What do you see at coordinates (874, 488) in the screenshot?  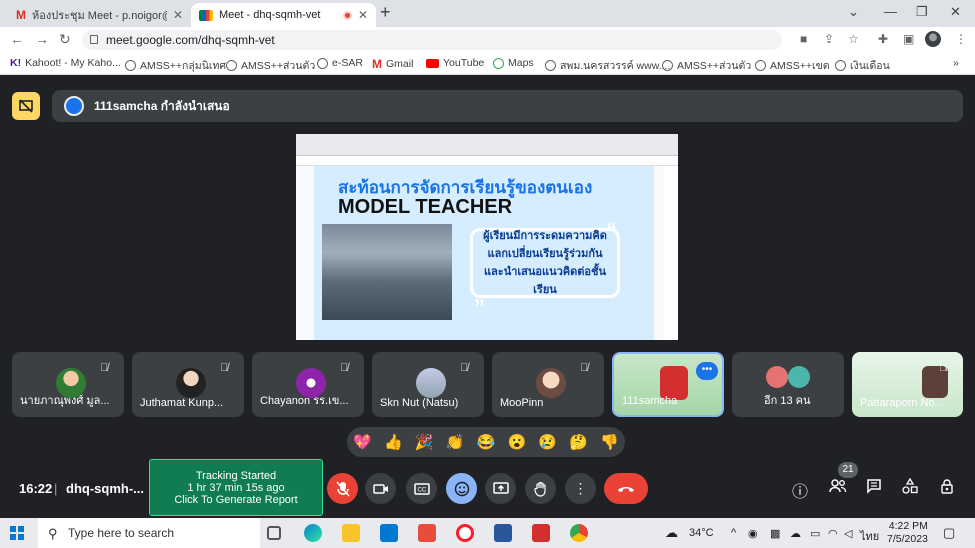 I see `chat-icon` at bounding box center [874, 488].